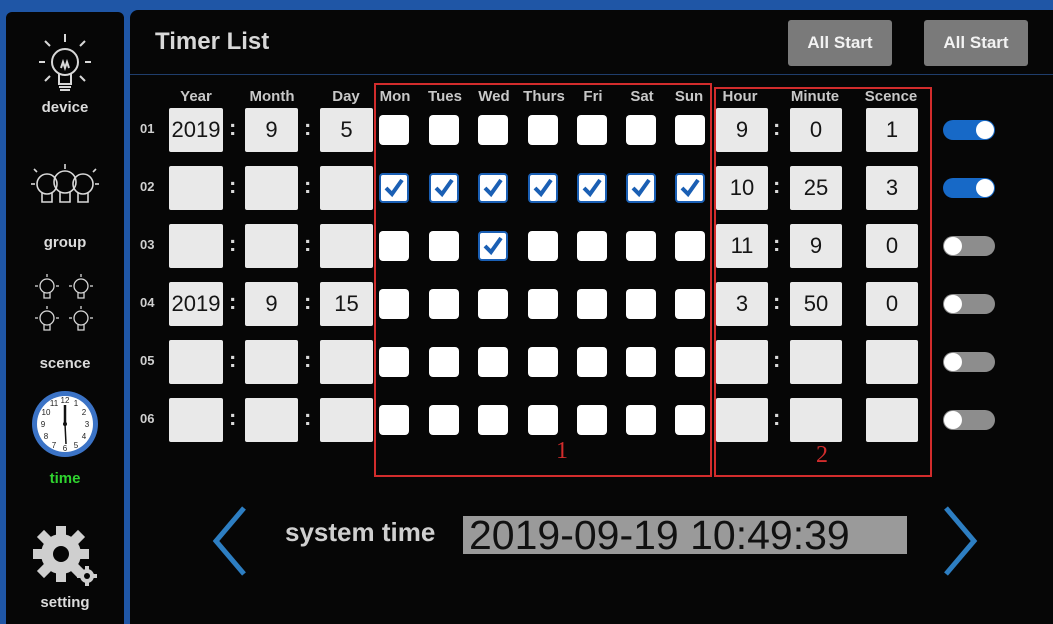  I want to click on row-number: 06, so click(147, 418).